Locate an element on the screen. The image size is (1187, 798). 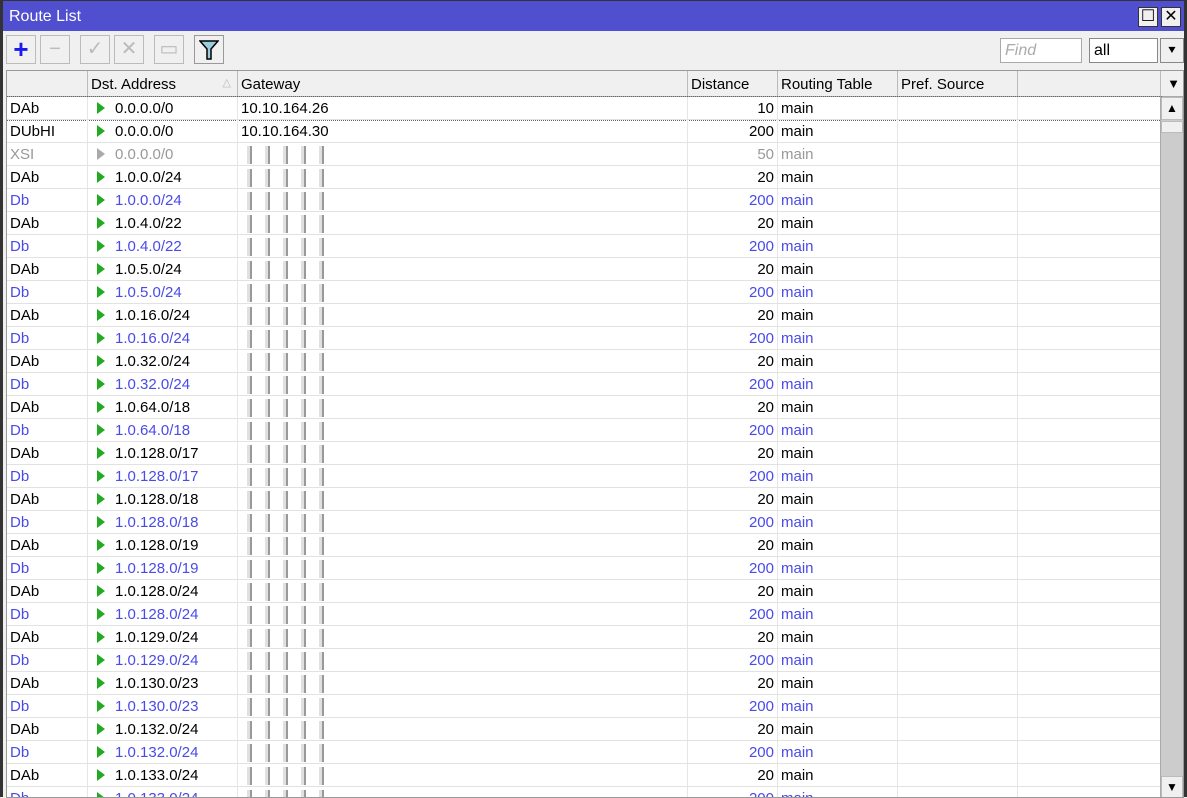
table-row: Db 1.0.0.0/24 200 main is located at coordinates (584, 200).